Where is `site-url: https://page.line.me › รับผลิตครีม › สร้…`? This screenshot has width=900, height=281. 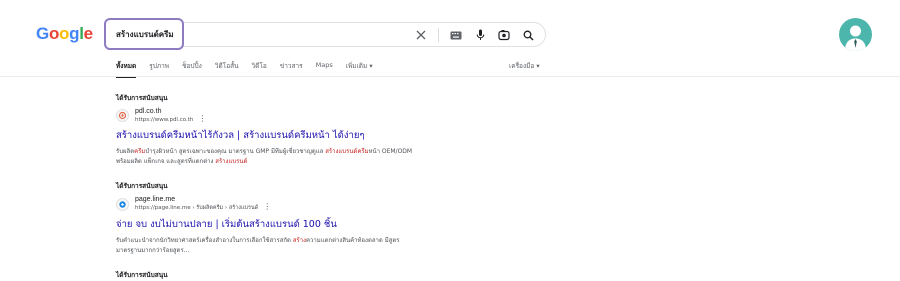
site-url: https://page.line.me › รับผลิตครีม › สร้… is located at coordinates (203, 207).